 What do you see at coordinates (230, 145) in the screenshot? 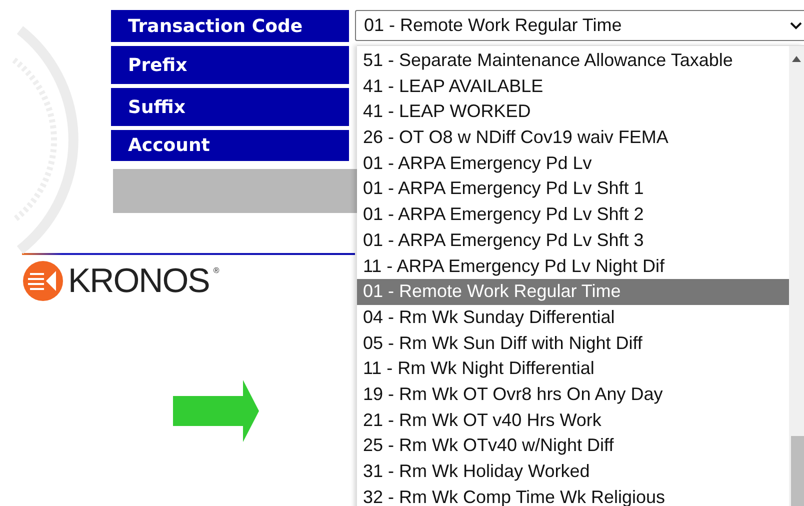
I see `field-label: Account` at bounding box center [230, 145].